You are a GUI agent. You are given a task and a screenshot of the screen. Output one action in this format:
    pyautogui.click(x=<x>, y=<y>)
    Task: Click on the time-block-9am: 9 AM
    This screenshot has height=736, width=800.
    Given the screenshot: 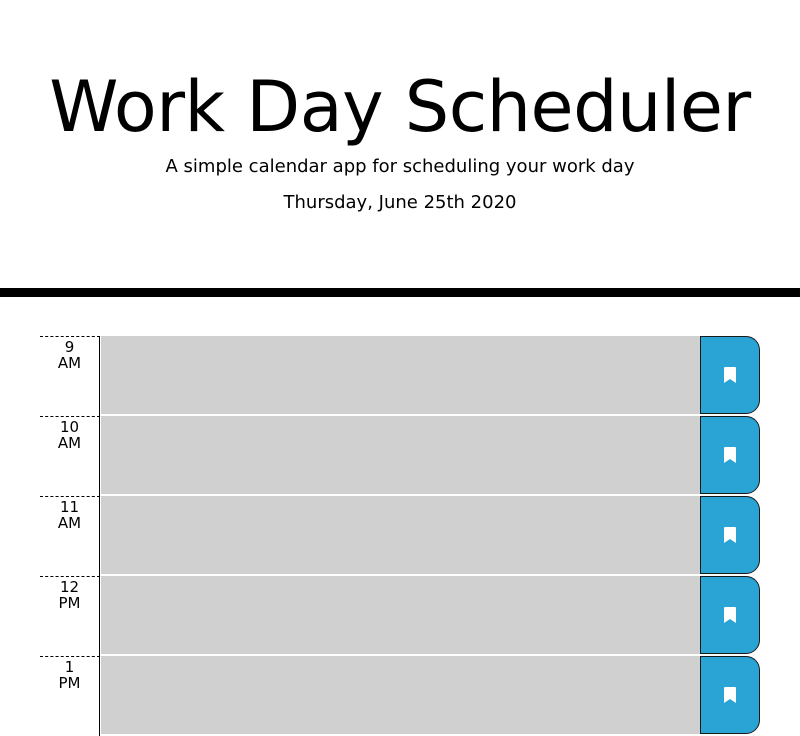 What is the action you would take?
    pyautogui.click(x=400, y=376)
    